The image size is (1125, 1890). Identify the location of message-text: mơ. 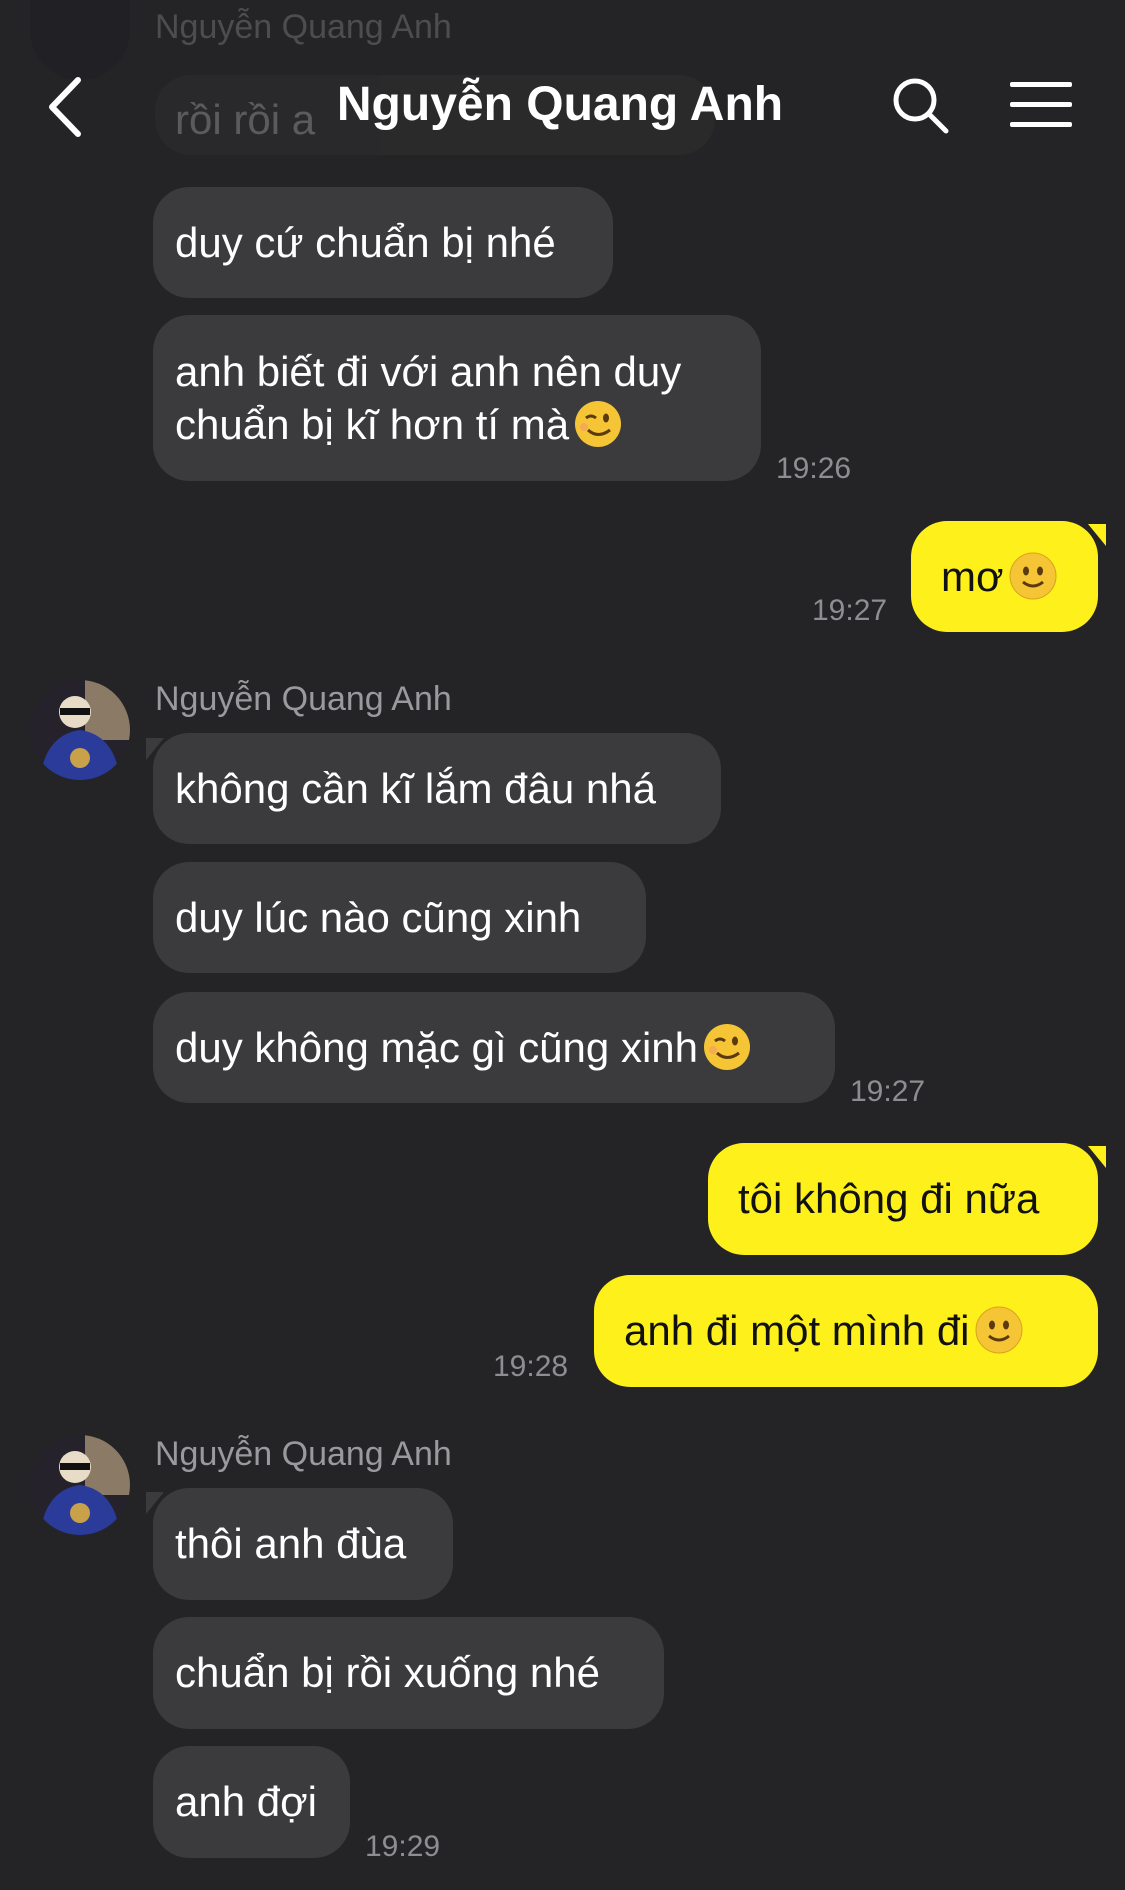
(972, 576).